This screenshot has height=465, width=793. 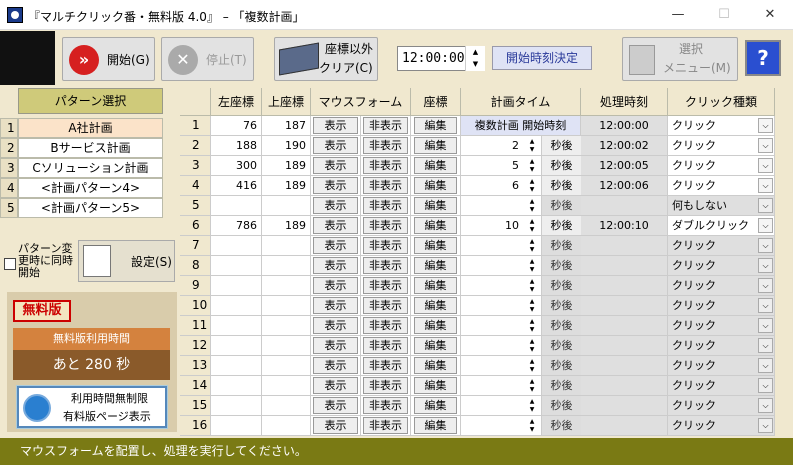 I want to click on help-button: ?, so click(x=763, y=58).